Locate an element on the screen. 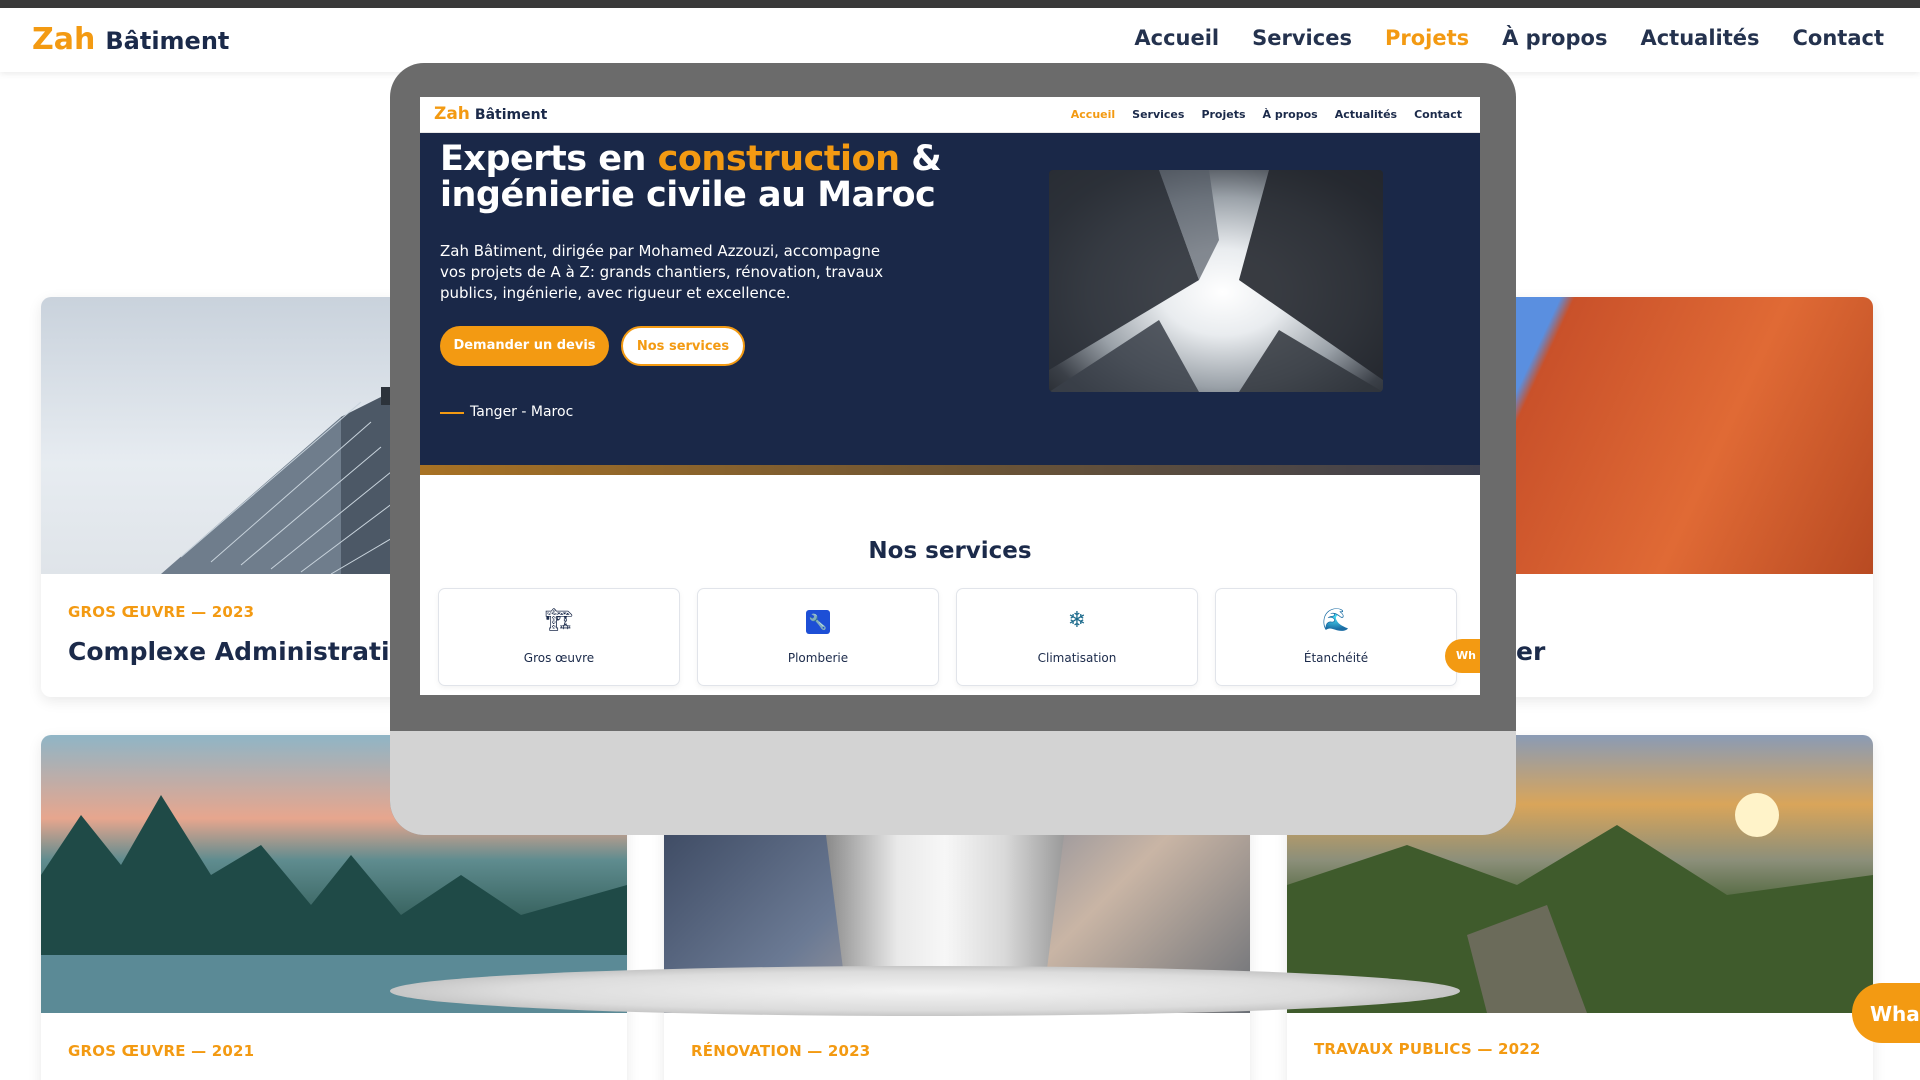 The height and width of the screenshot is (1080, 1920). project-title: Complexe Administratif To is located at coordinates (254, 651).